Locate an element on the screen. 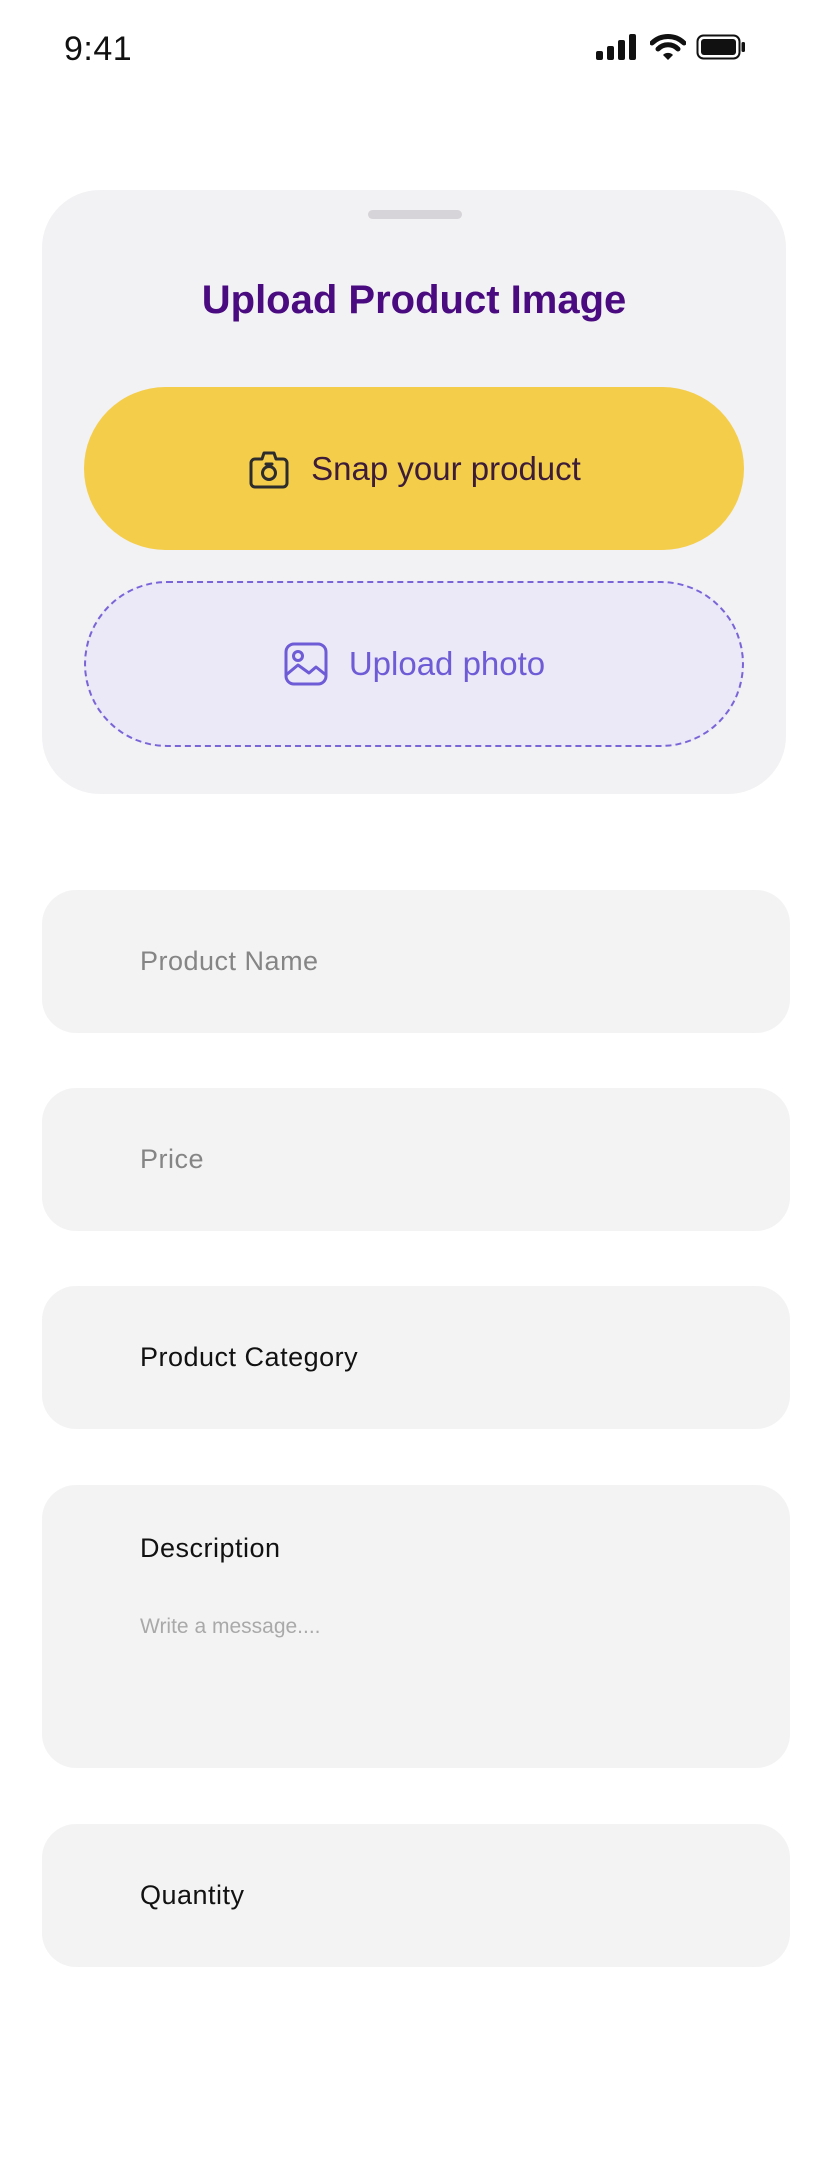 This screenshot has width=828, height=2162. description-label: Description is located at coordinates (210, 1548).